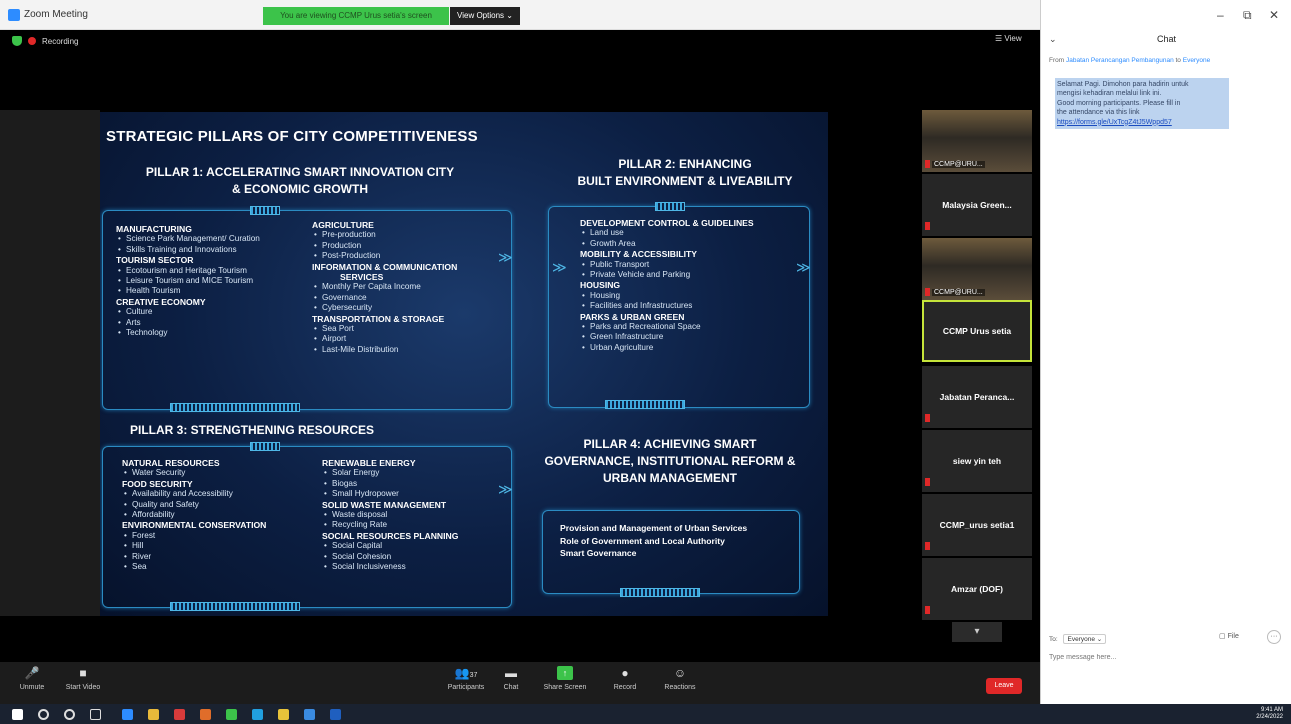 This screenshot has width=1291, height=724. What do you see at coordinates (645, 714) in the screenshot?
I see `windows-taskbar: 9:41 AM 2/24/2022` at bounding box center [645, 714].